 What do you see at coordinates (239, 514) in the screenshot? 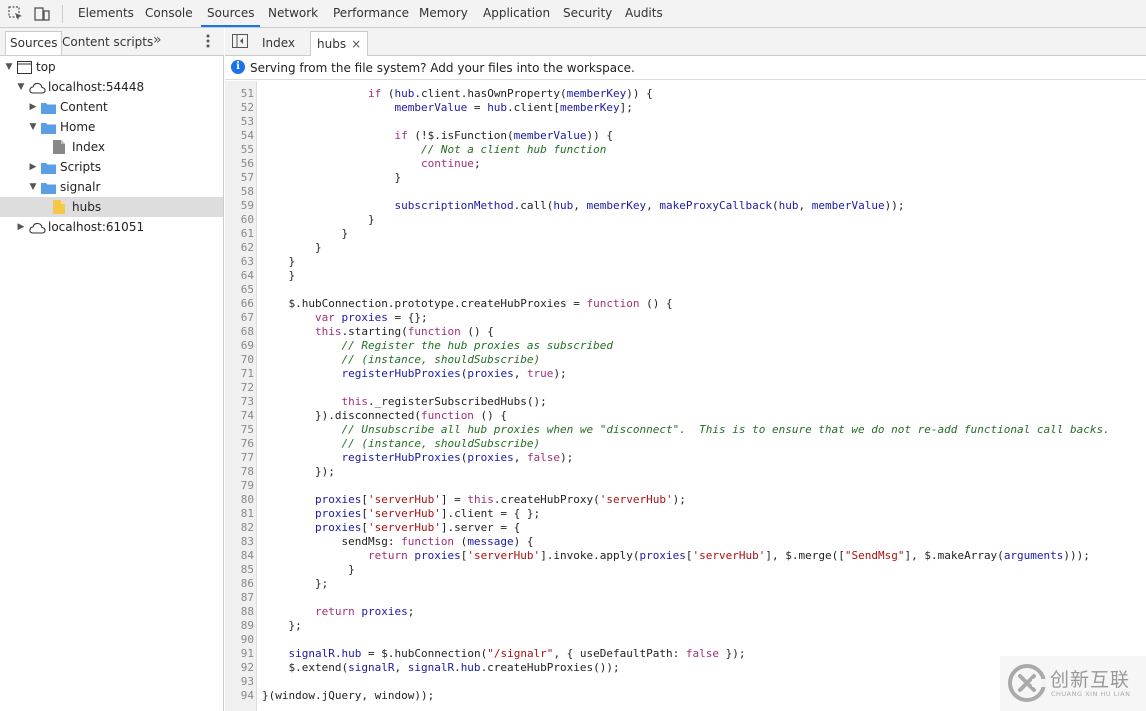
I see `line-number: 81` at bounding box center [239, 514].